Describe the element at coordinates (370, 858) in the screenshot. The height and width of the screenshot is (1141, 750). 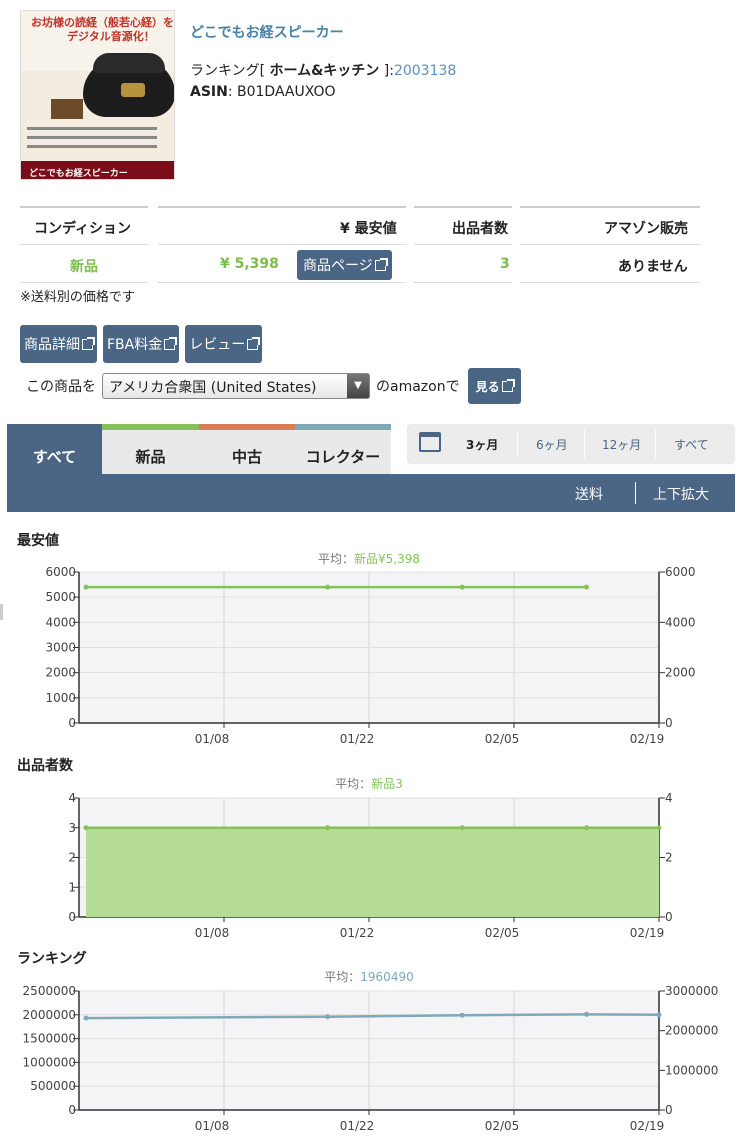
I see `seller-count-chart: 0 1 2 3 4 0 2 4 01/08 01/22 02/05 02/19 平均：新品3` at that location.